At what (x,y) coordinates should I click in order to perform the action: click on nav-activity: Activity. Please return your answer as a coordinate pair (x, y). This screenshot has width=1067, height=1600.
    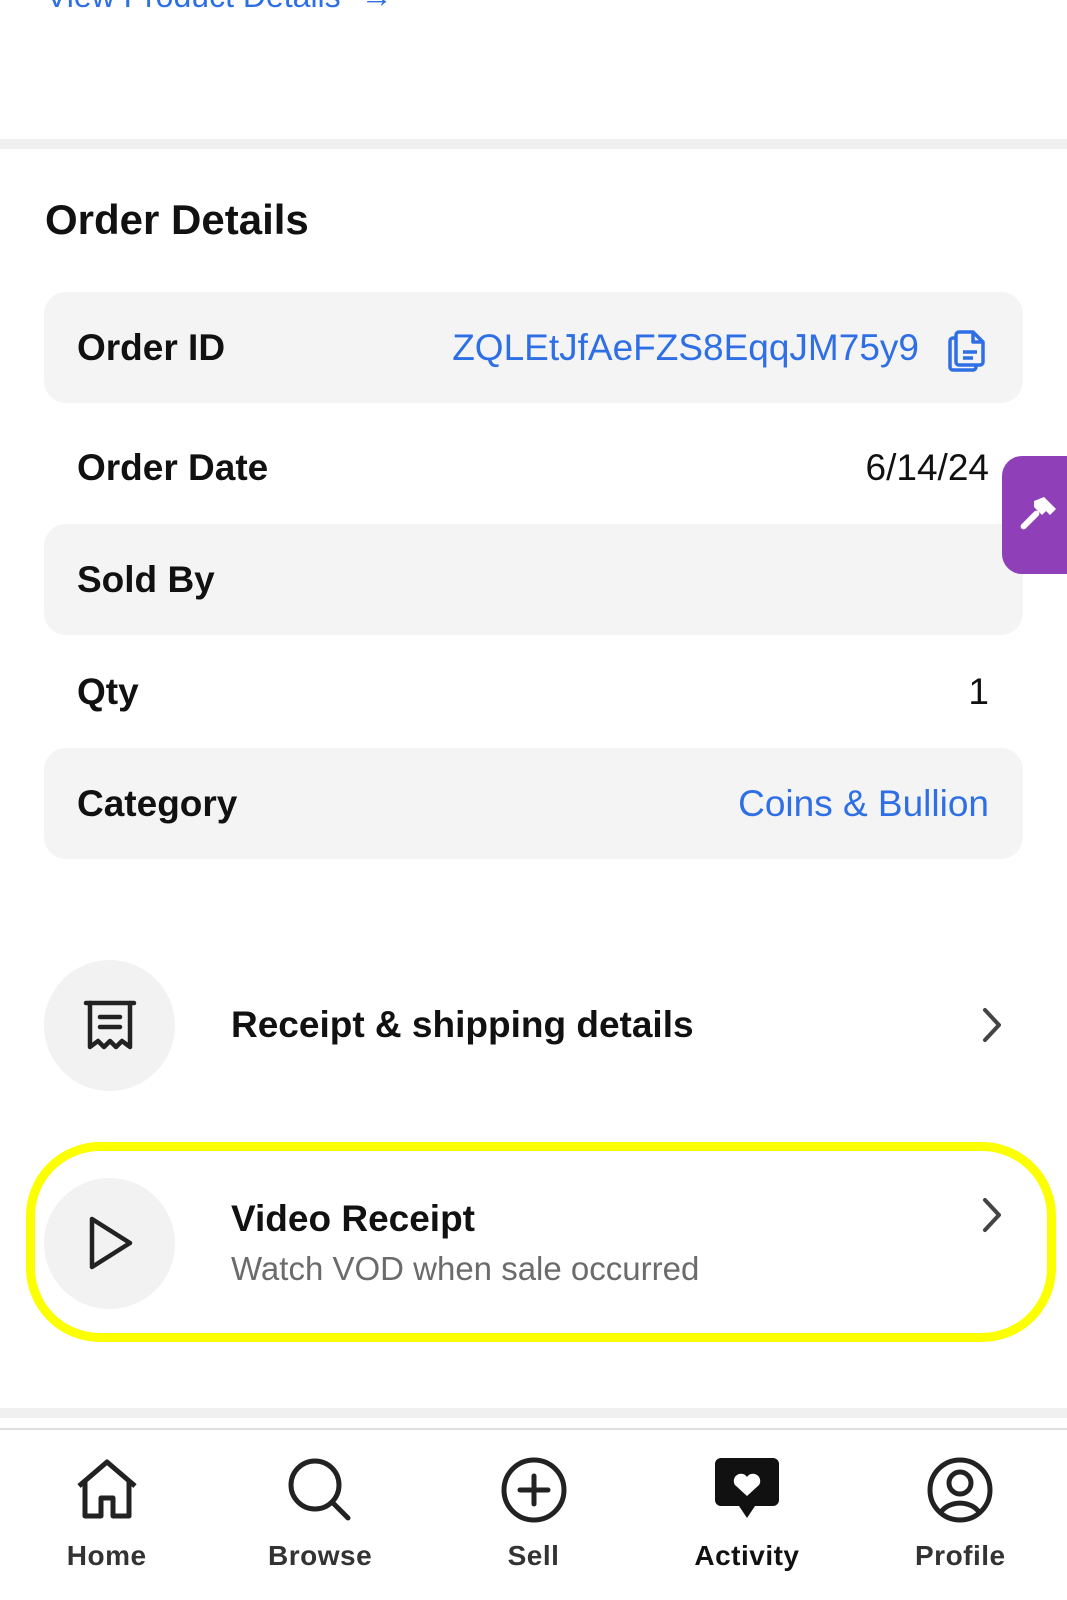
    Looking at the image, I should click on (746, 1515).